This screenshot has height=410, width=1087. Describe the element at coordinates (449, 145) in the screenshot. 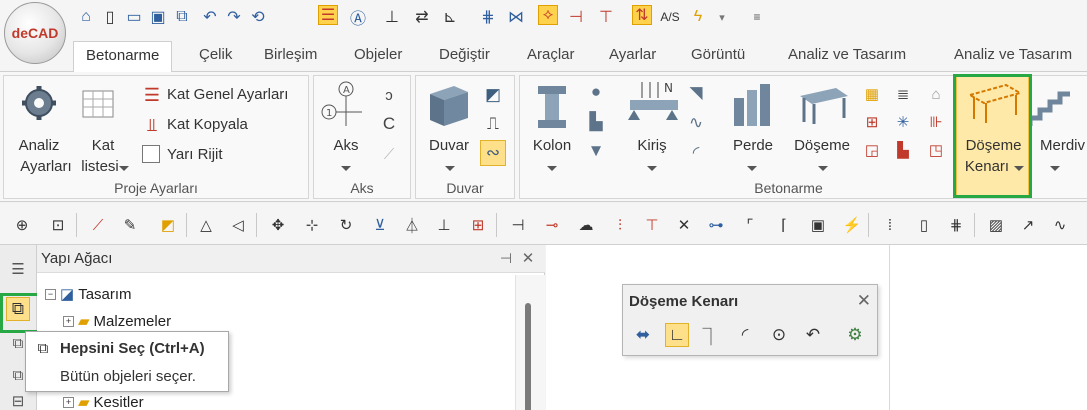

I see `duvar-button-label: Duvar` at that location.